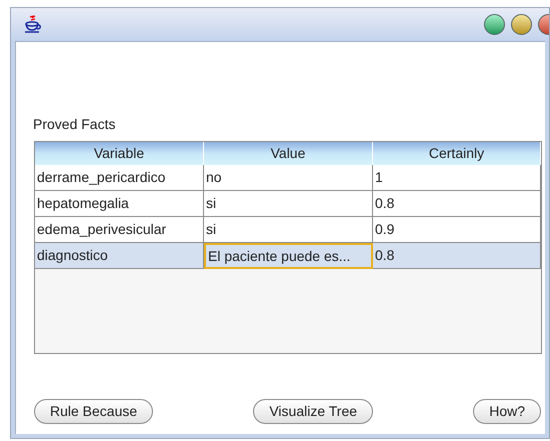 The image size is (550, 441). I want to click on column-header: Certainly, so click(457, 153).